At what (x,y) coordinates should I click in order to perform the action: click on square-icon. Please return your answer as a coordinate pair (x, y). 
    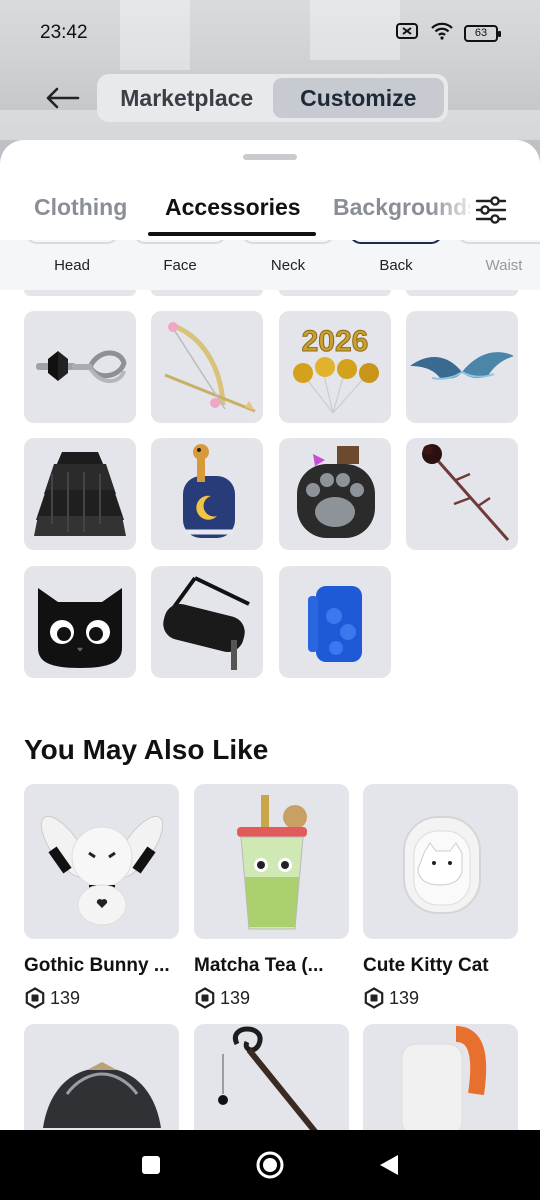
    Looking at the image, I should click on (151, 1165).